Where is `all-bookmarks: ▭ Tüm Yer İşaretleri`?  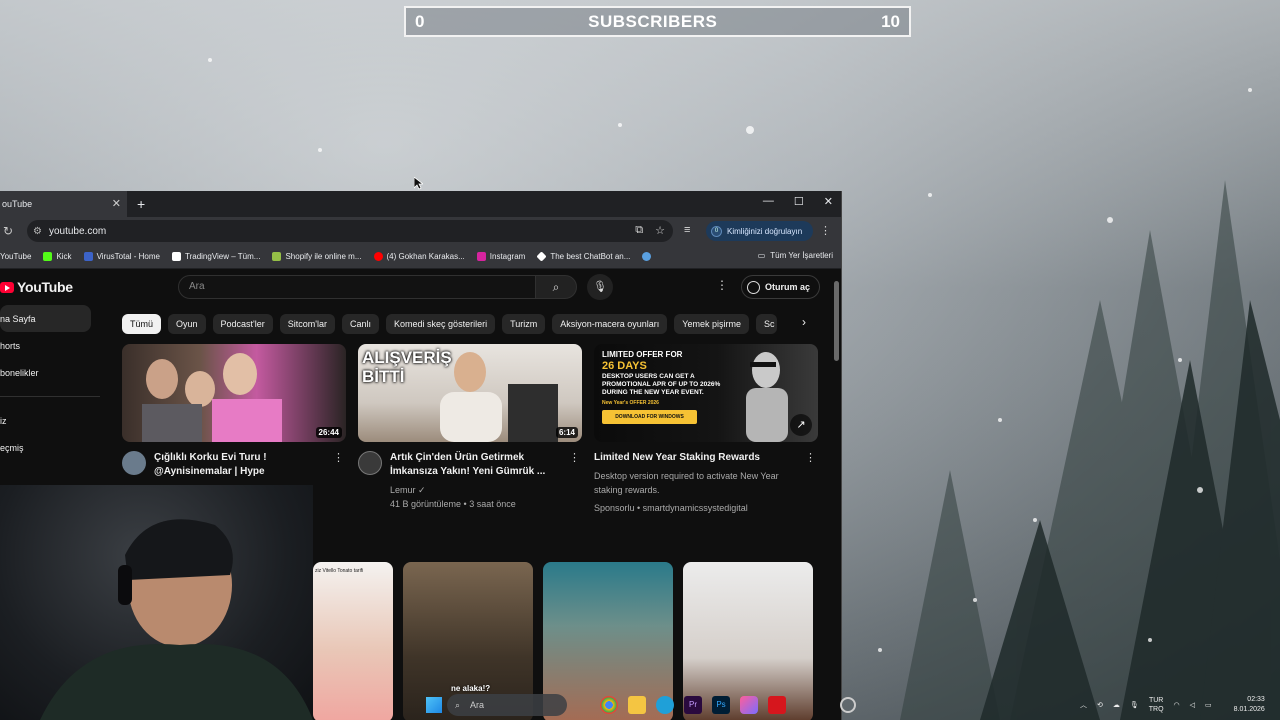
all-bookmarks: ▭ Tüm Yer İşaretleri is located at coordinates (795, 255).